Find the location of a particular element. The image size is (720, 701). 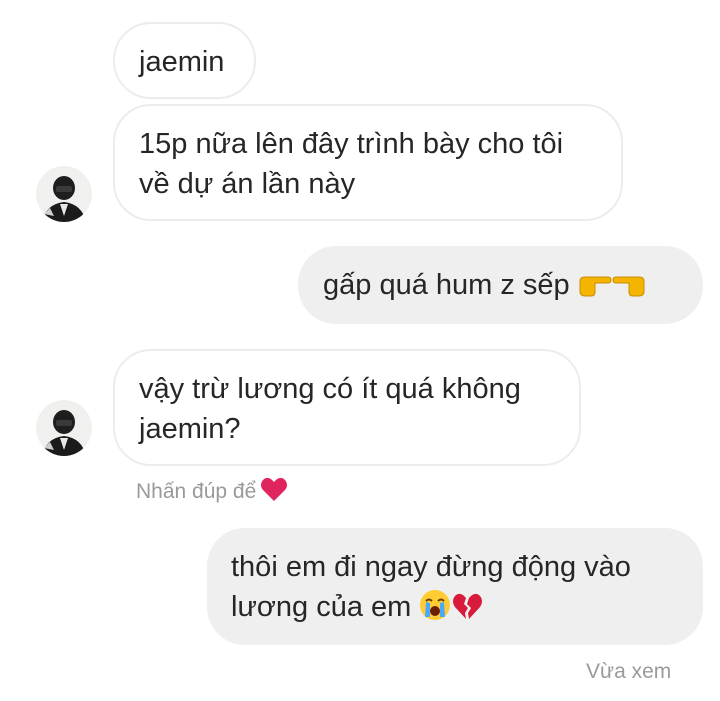

message-bubble-received: jaemin is located at coordinates (184, 60).